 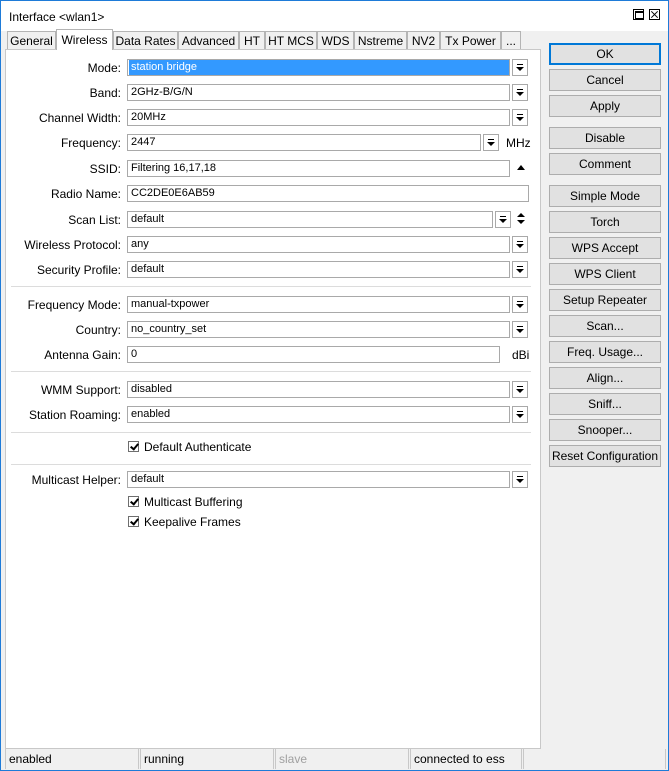 What do you see at coordinates (310, 219) in the screenshot?
I see `scan-list-select: default` at bounding box center [310, 219].